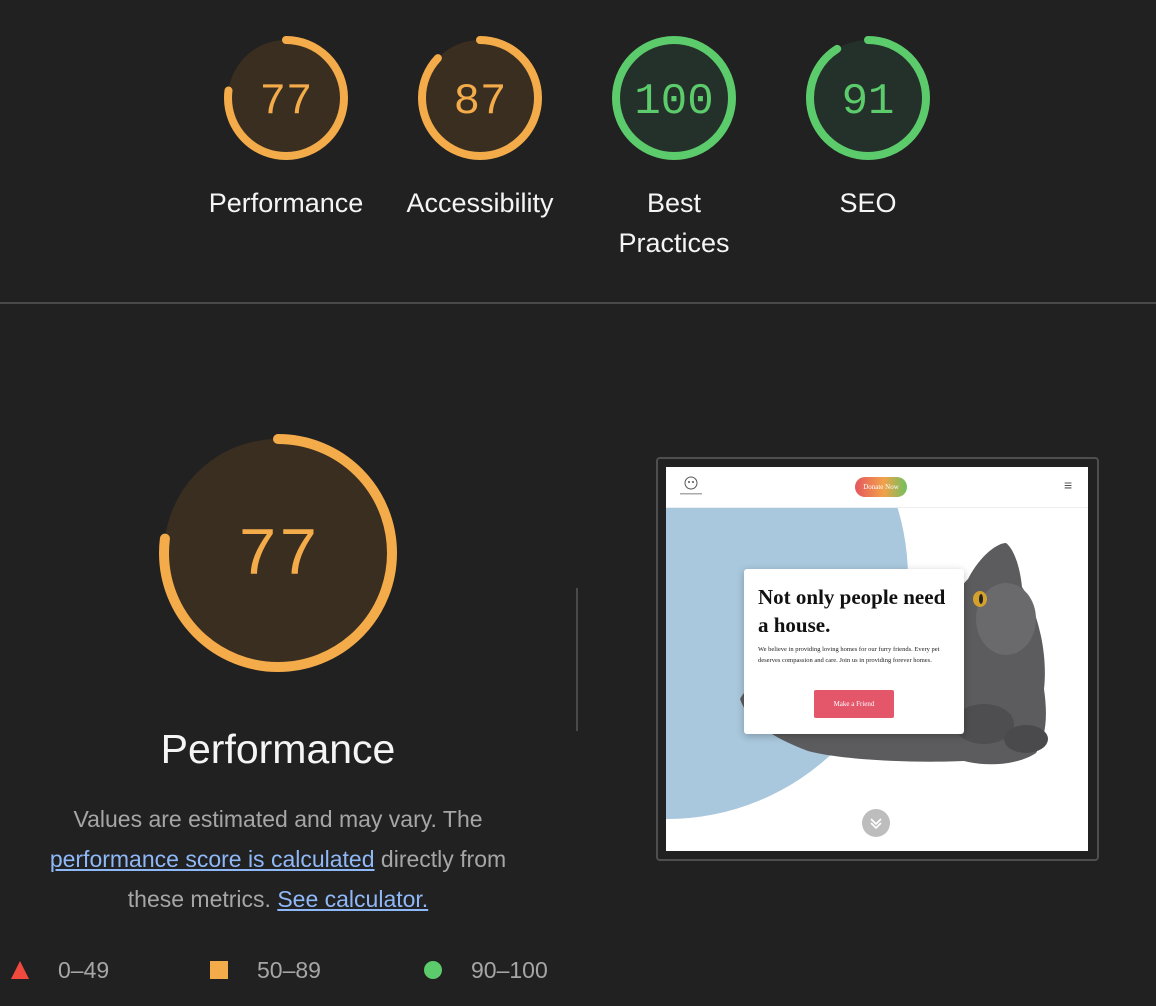 The width and height of the screenshot is (1156, 1006). I want to click on donate-button: Donate Now, so click(881, 487).